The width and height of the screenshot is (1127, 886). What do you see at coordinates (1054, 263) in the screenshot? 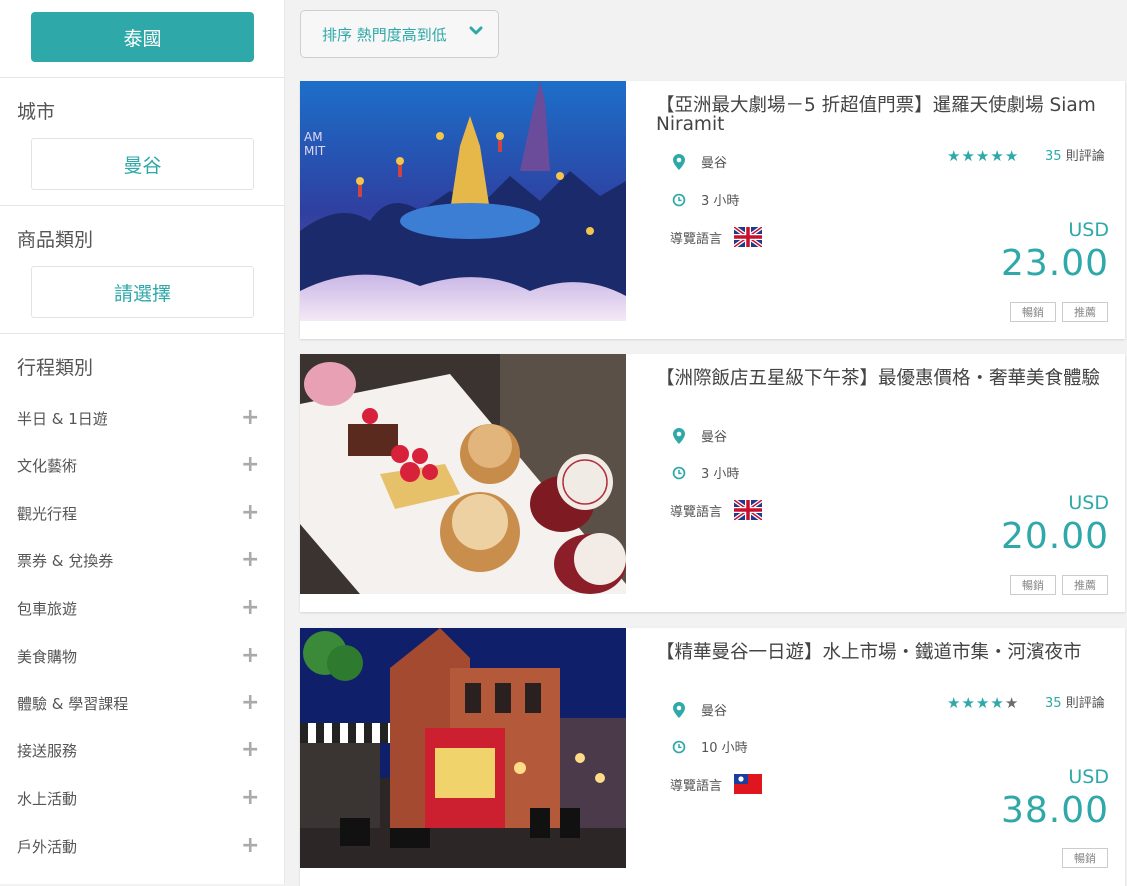
I see `price-value: 23.00` at bounding box center [1054, 263].